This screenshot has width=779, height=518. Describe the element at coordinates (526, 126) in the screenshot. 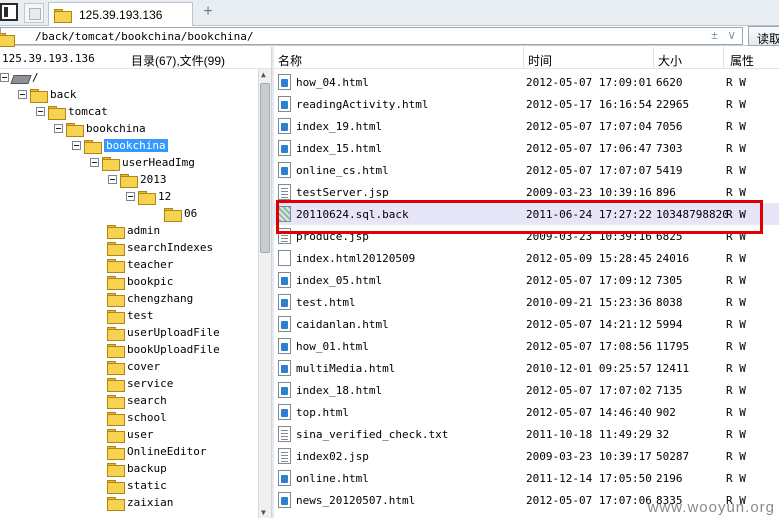

I see `file-row: index_19.html 2012-05-07 17:07:04 7056 R W` at that location.